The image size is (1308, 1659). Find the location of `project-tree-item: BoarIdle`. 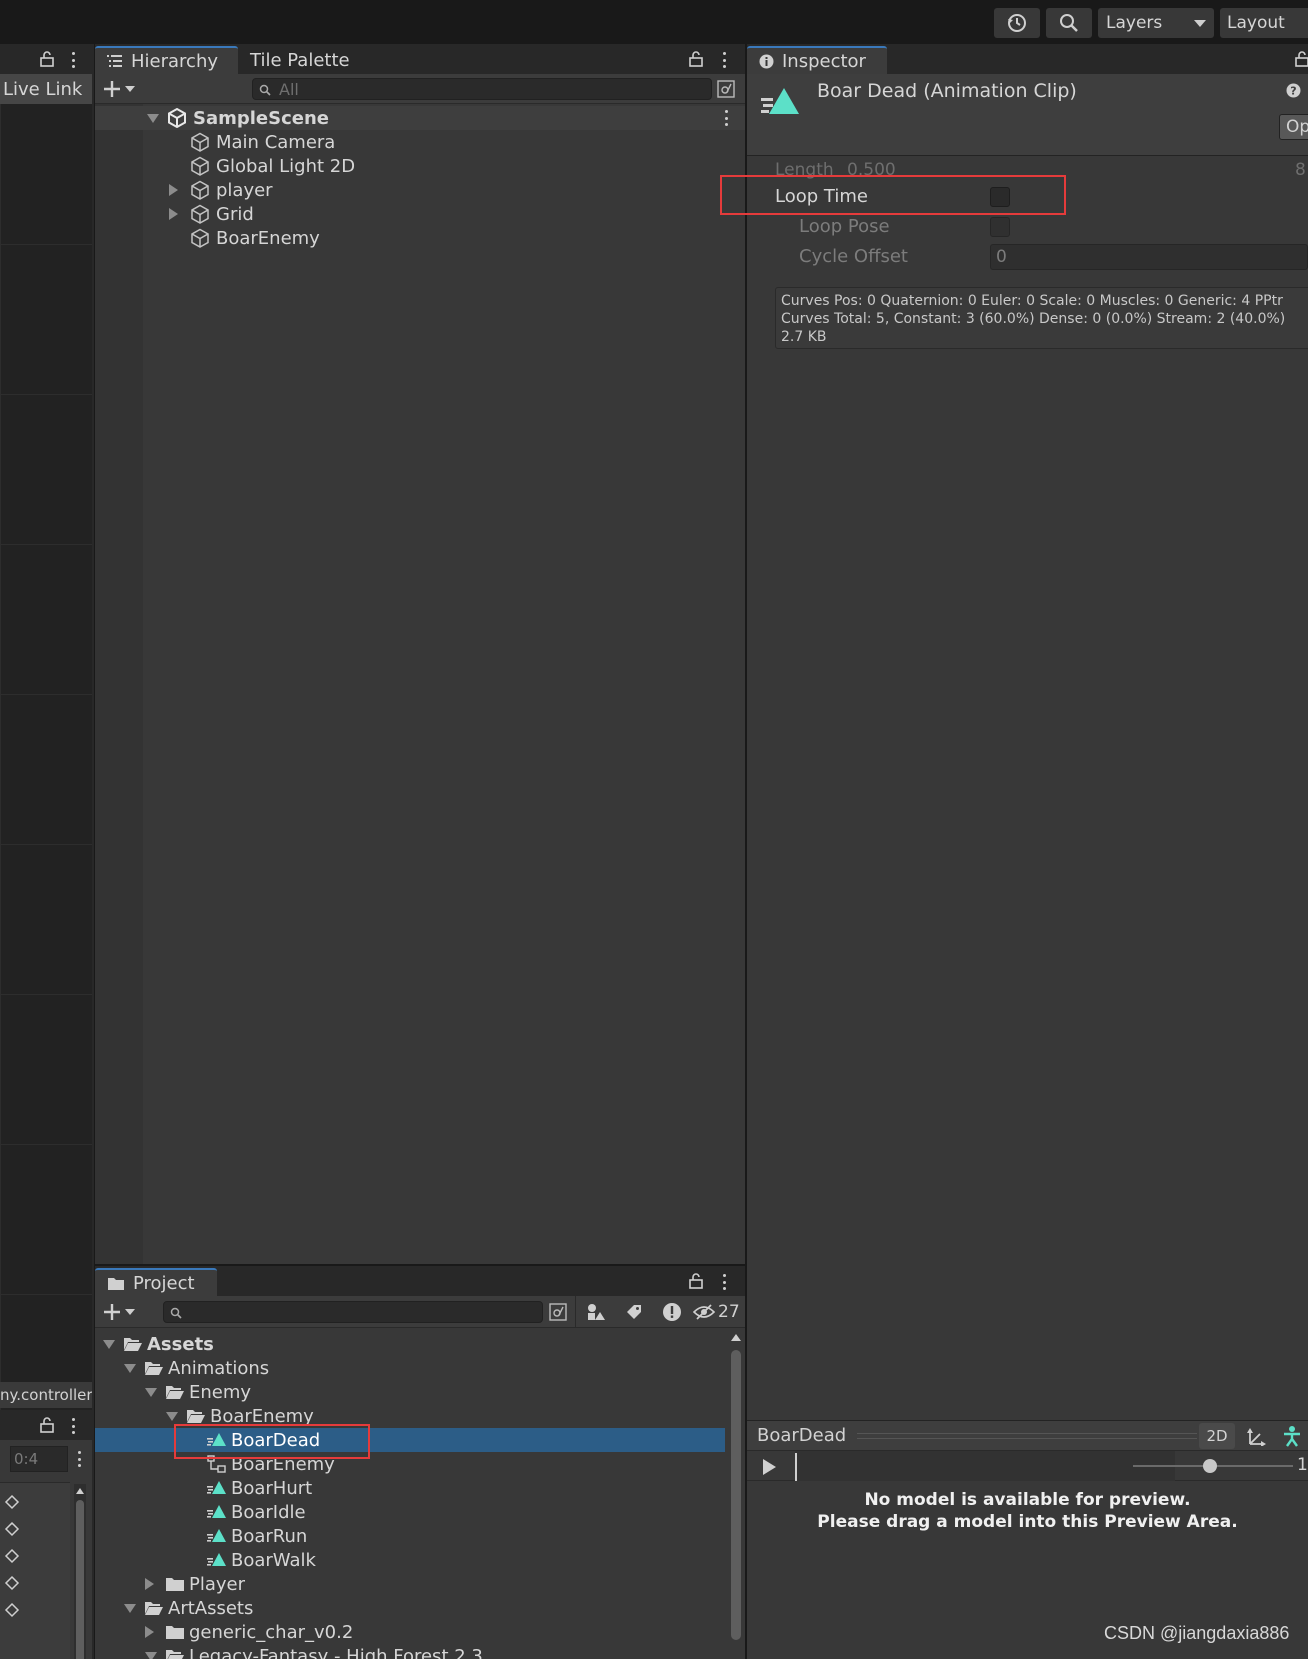

project-tree-item: BoarIdle is located at coordinates (410, 1512).